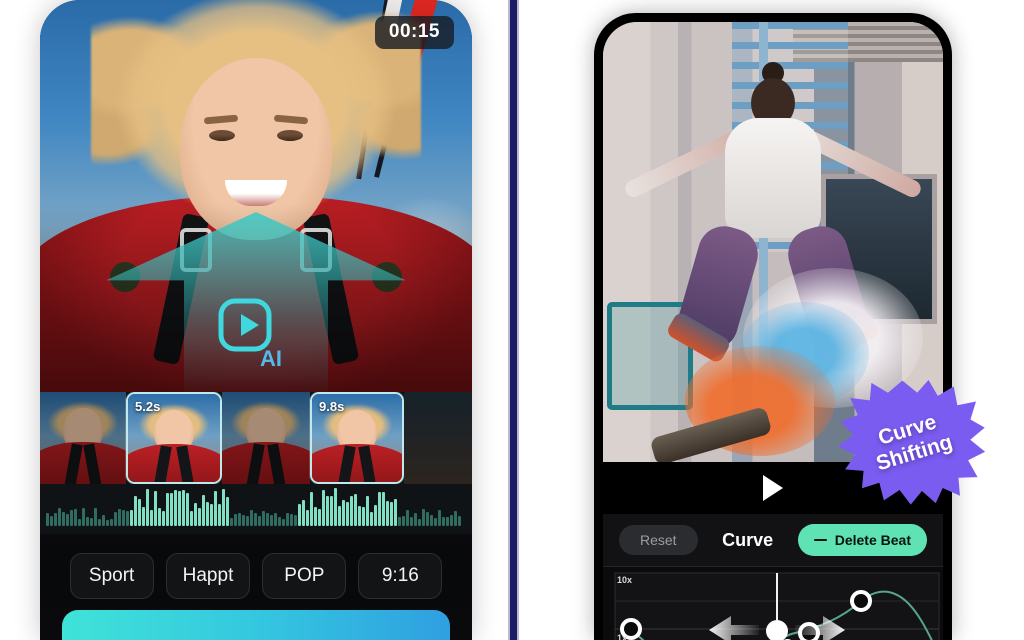 Image resolution: width=1024 pixels, height=640 pixels. I want to click on reset-button: Reset, so click(658, 540).